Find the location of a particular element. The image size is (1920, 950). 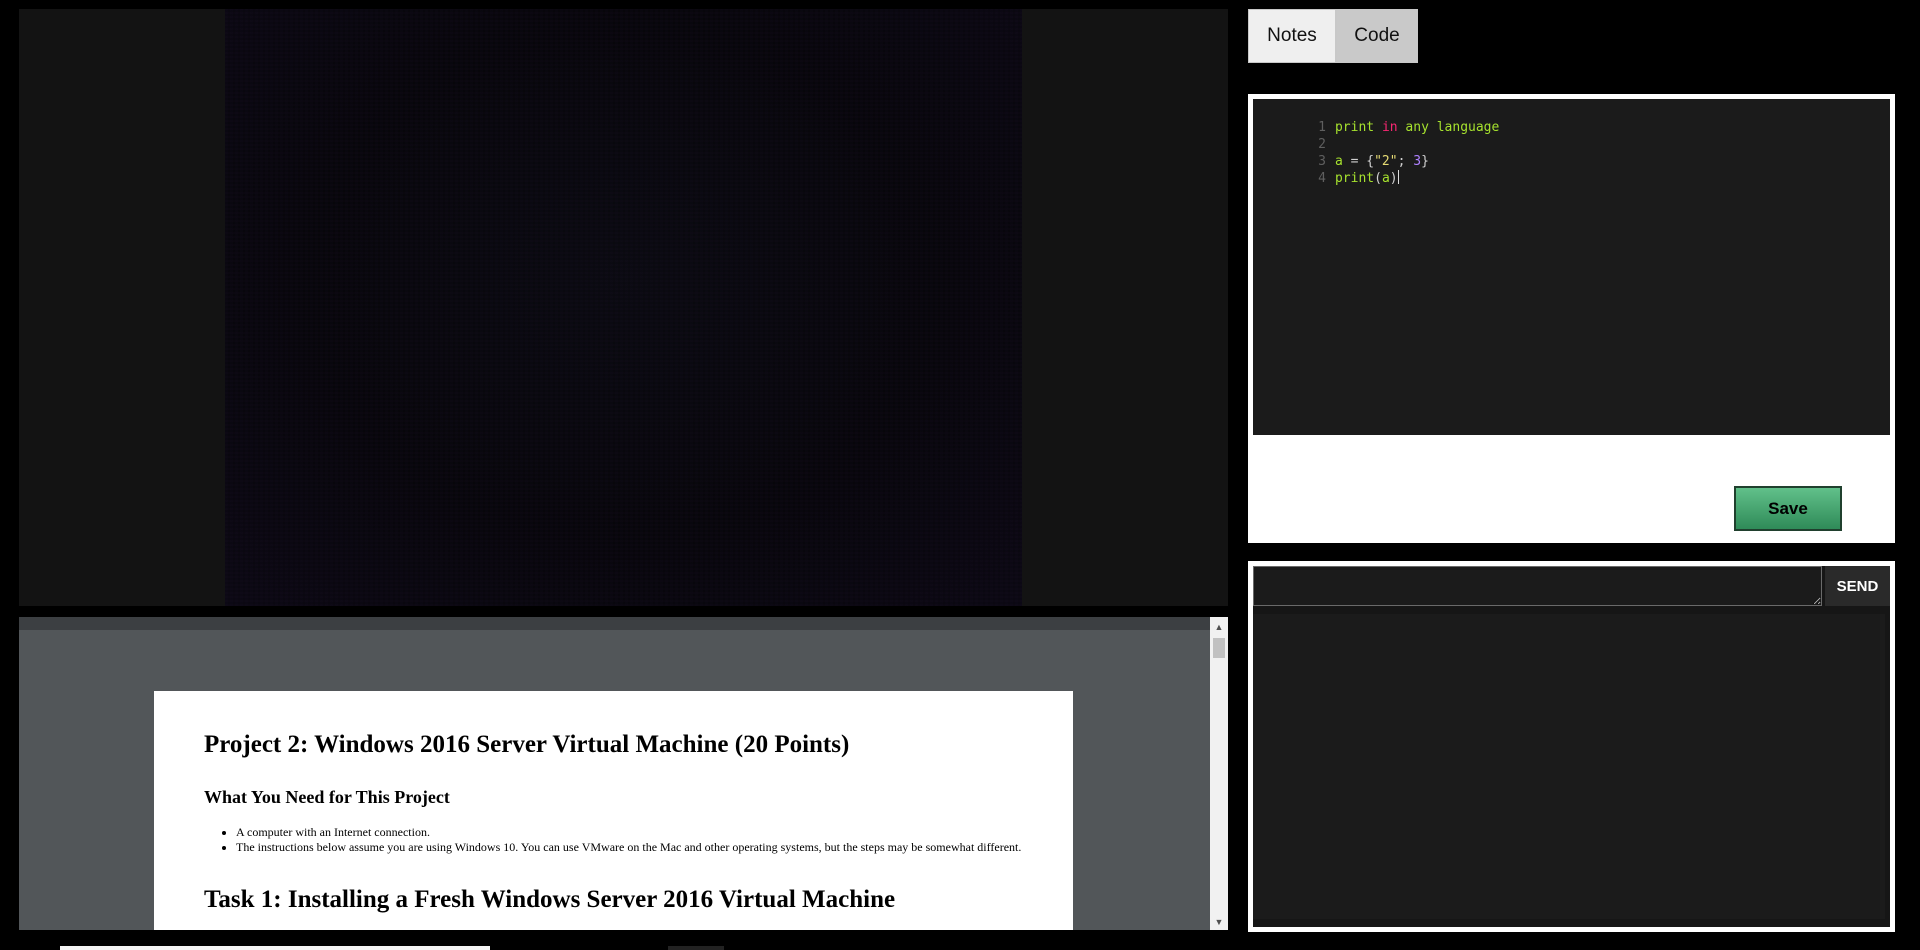

code-text: print(a) is located at coordinates (1366, 178).